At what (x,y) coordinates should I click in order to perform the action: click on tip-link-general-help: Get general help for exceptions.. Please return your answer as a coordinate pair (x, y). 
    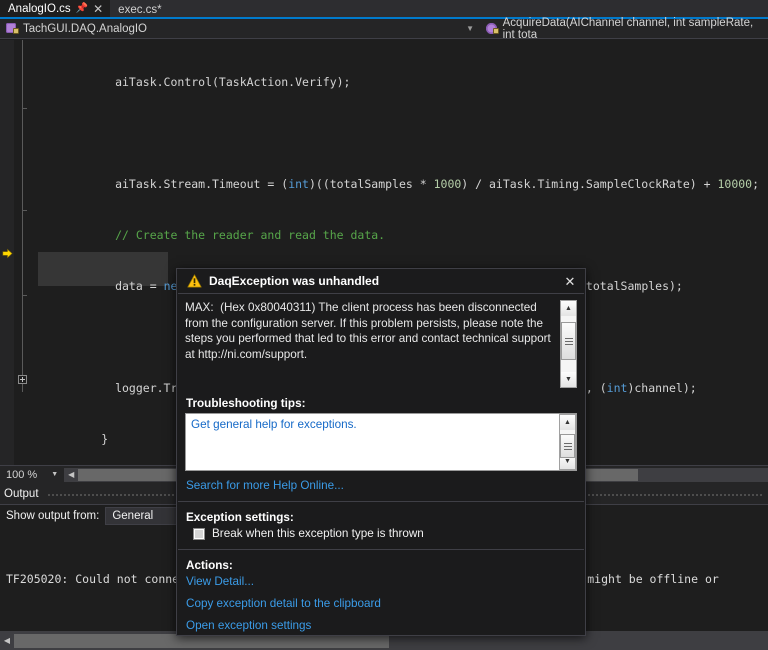
    Looking at the image, I should click on (274, 424).